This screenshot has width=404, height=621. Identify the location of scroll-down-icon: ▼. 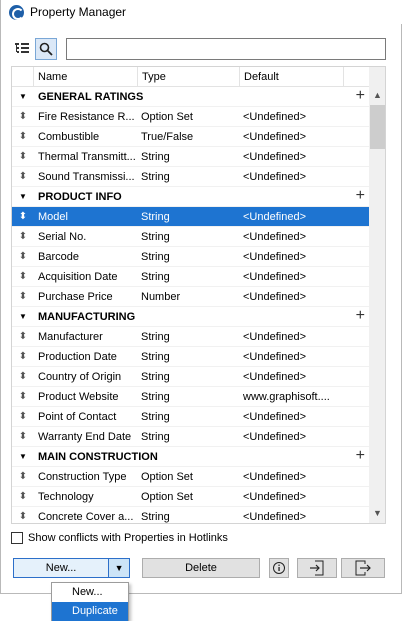
(377, 513).